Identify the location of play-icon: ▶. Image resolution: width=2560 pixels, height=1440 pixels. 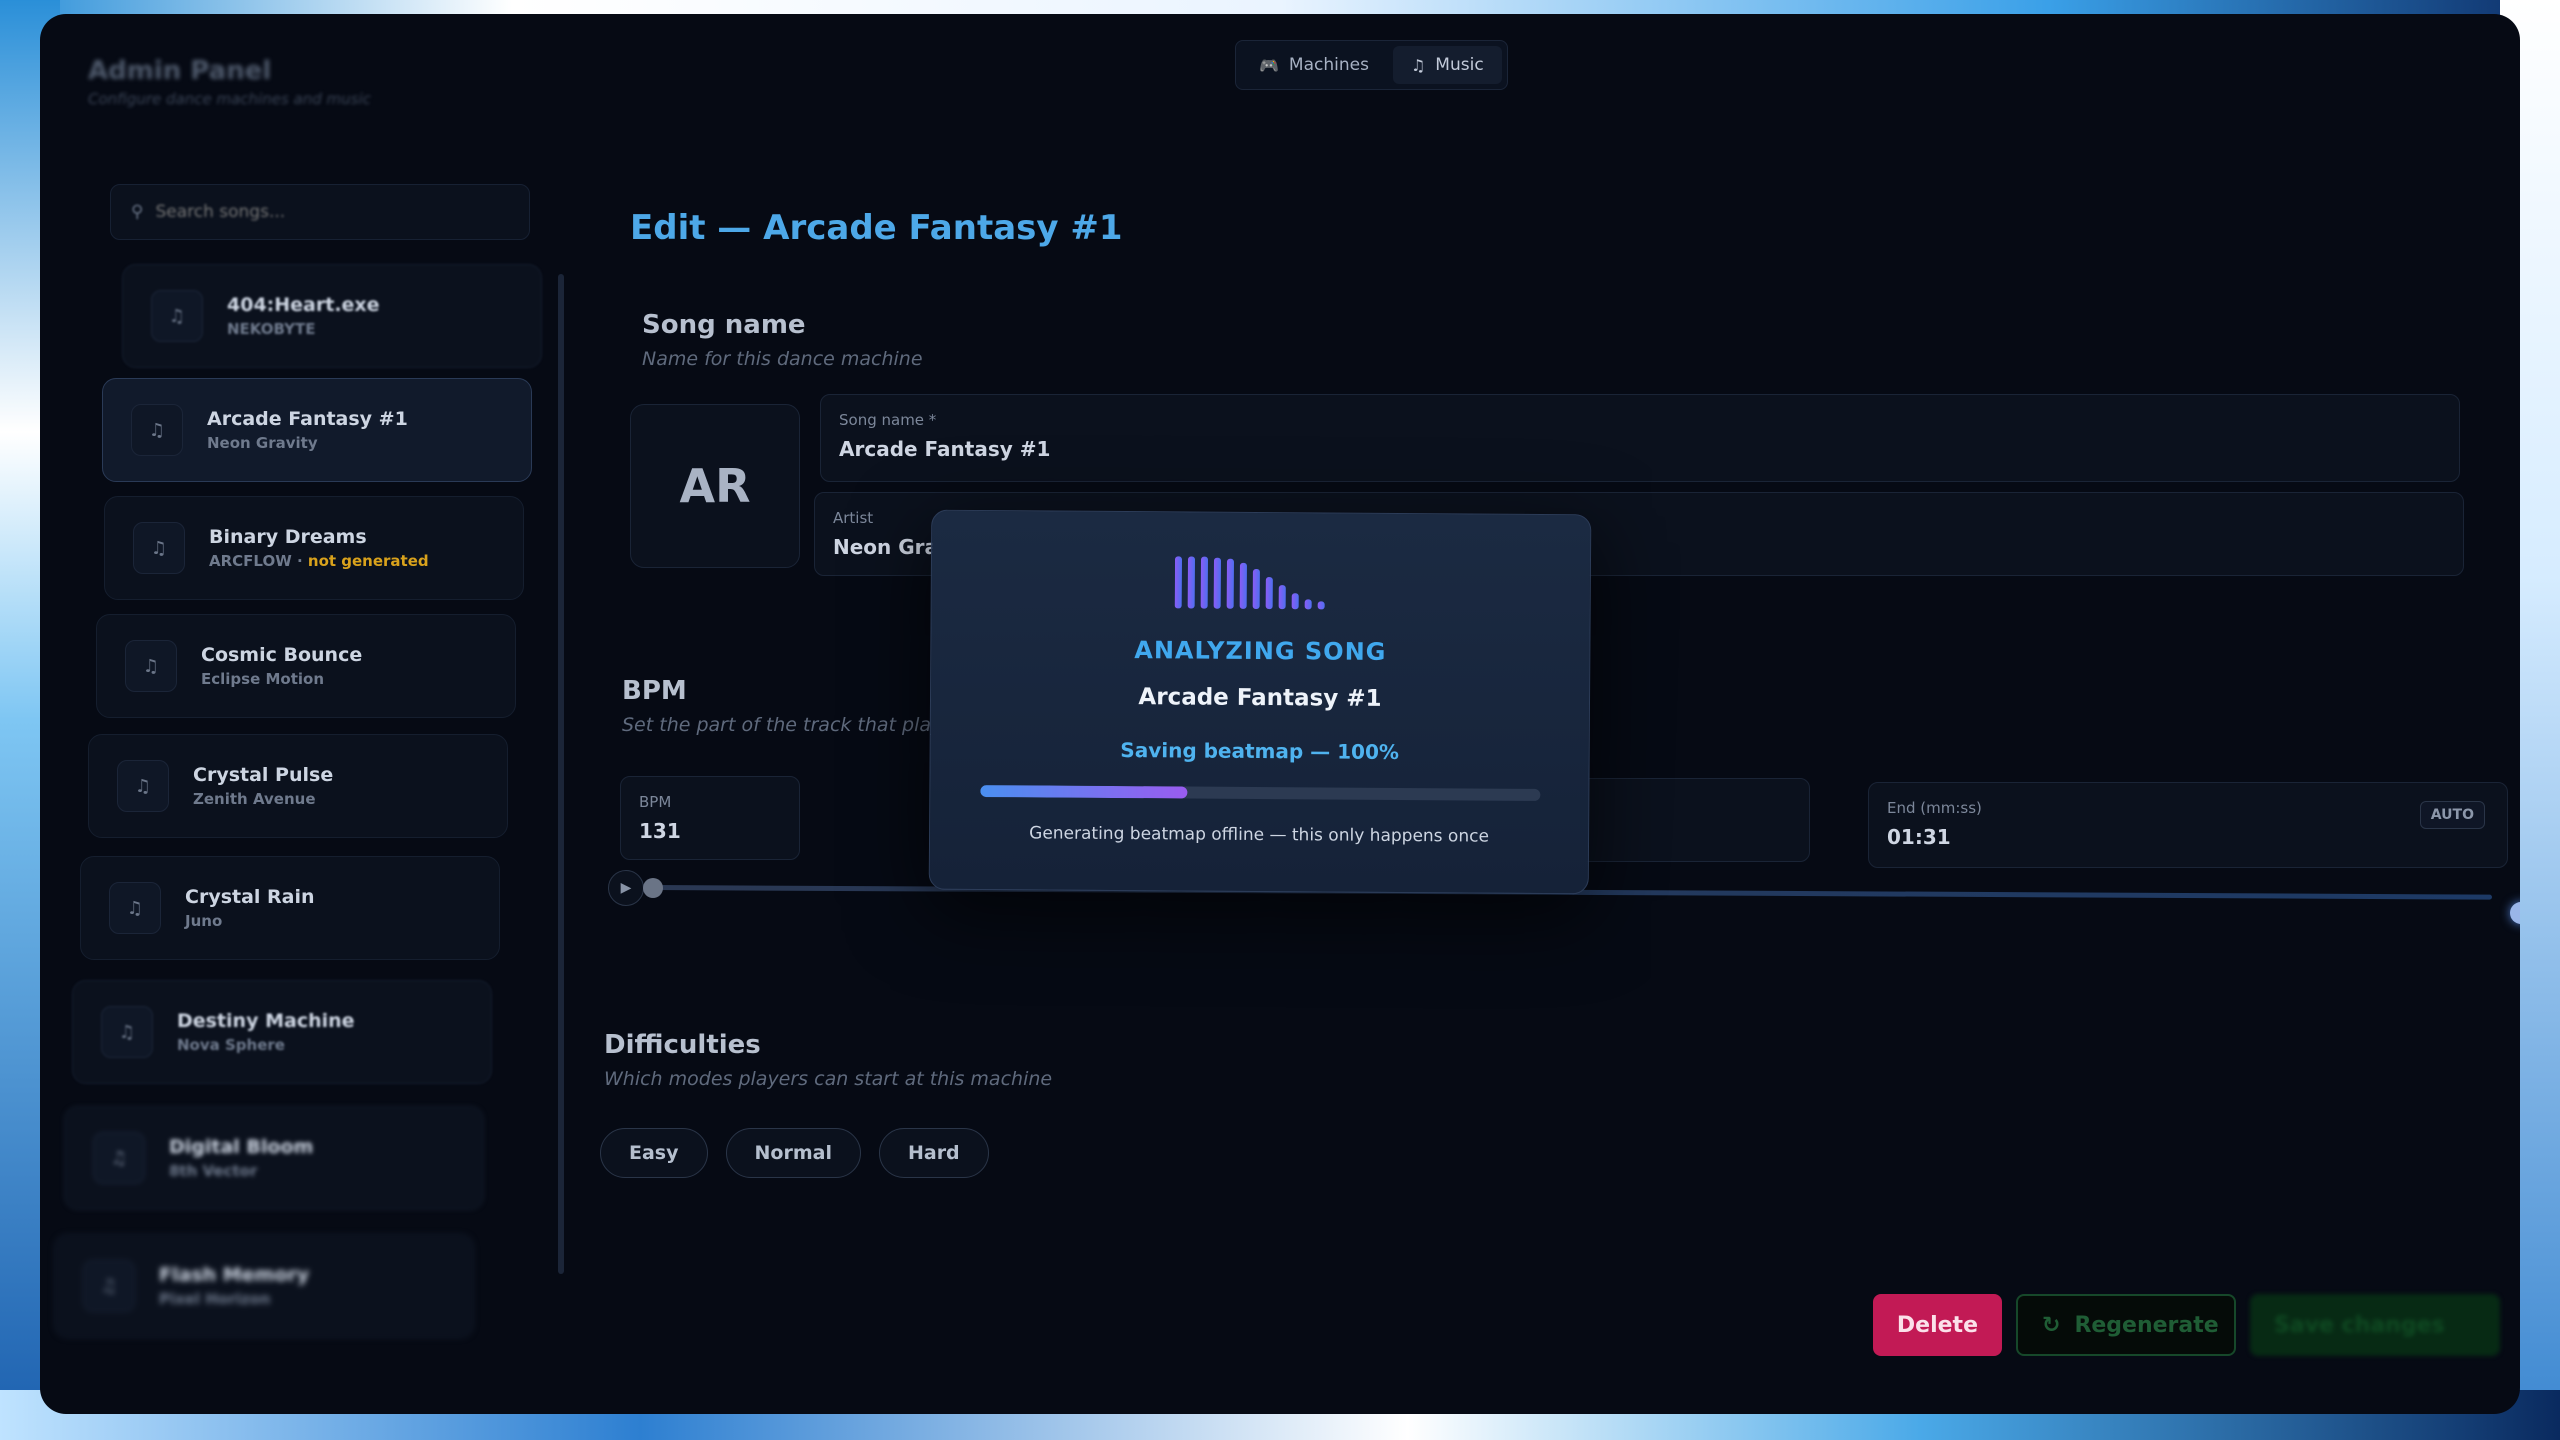
(626, 888).